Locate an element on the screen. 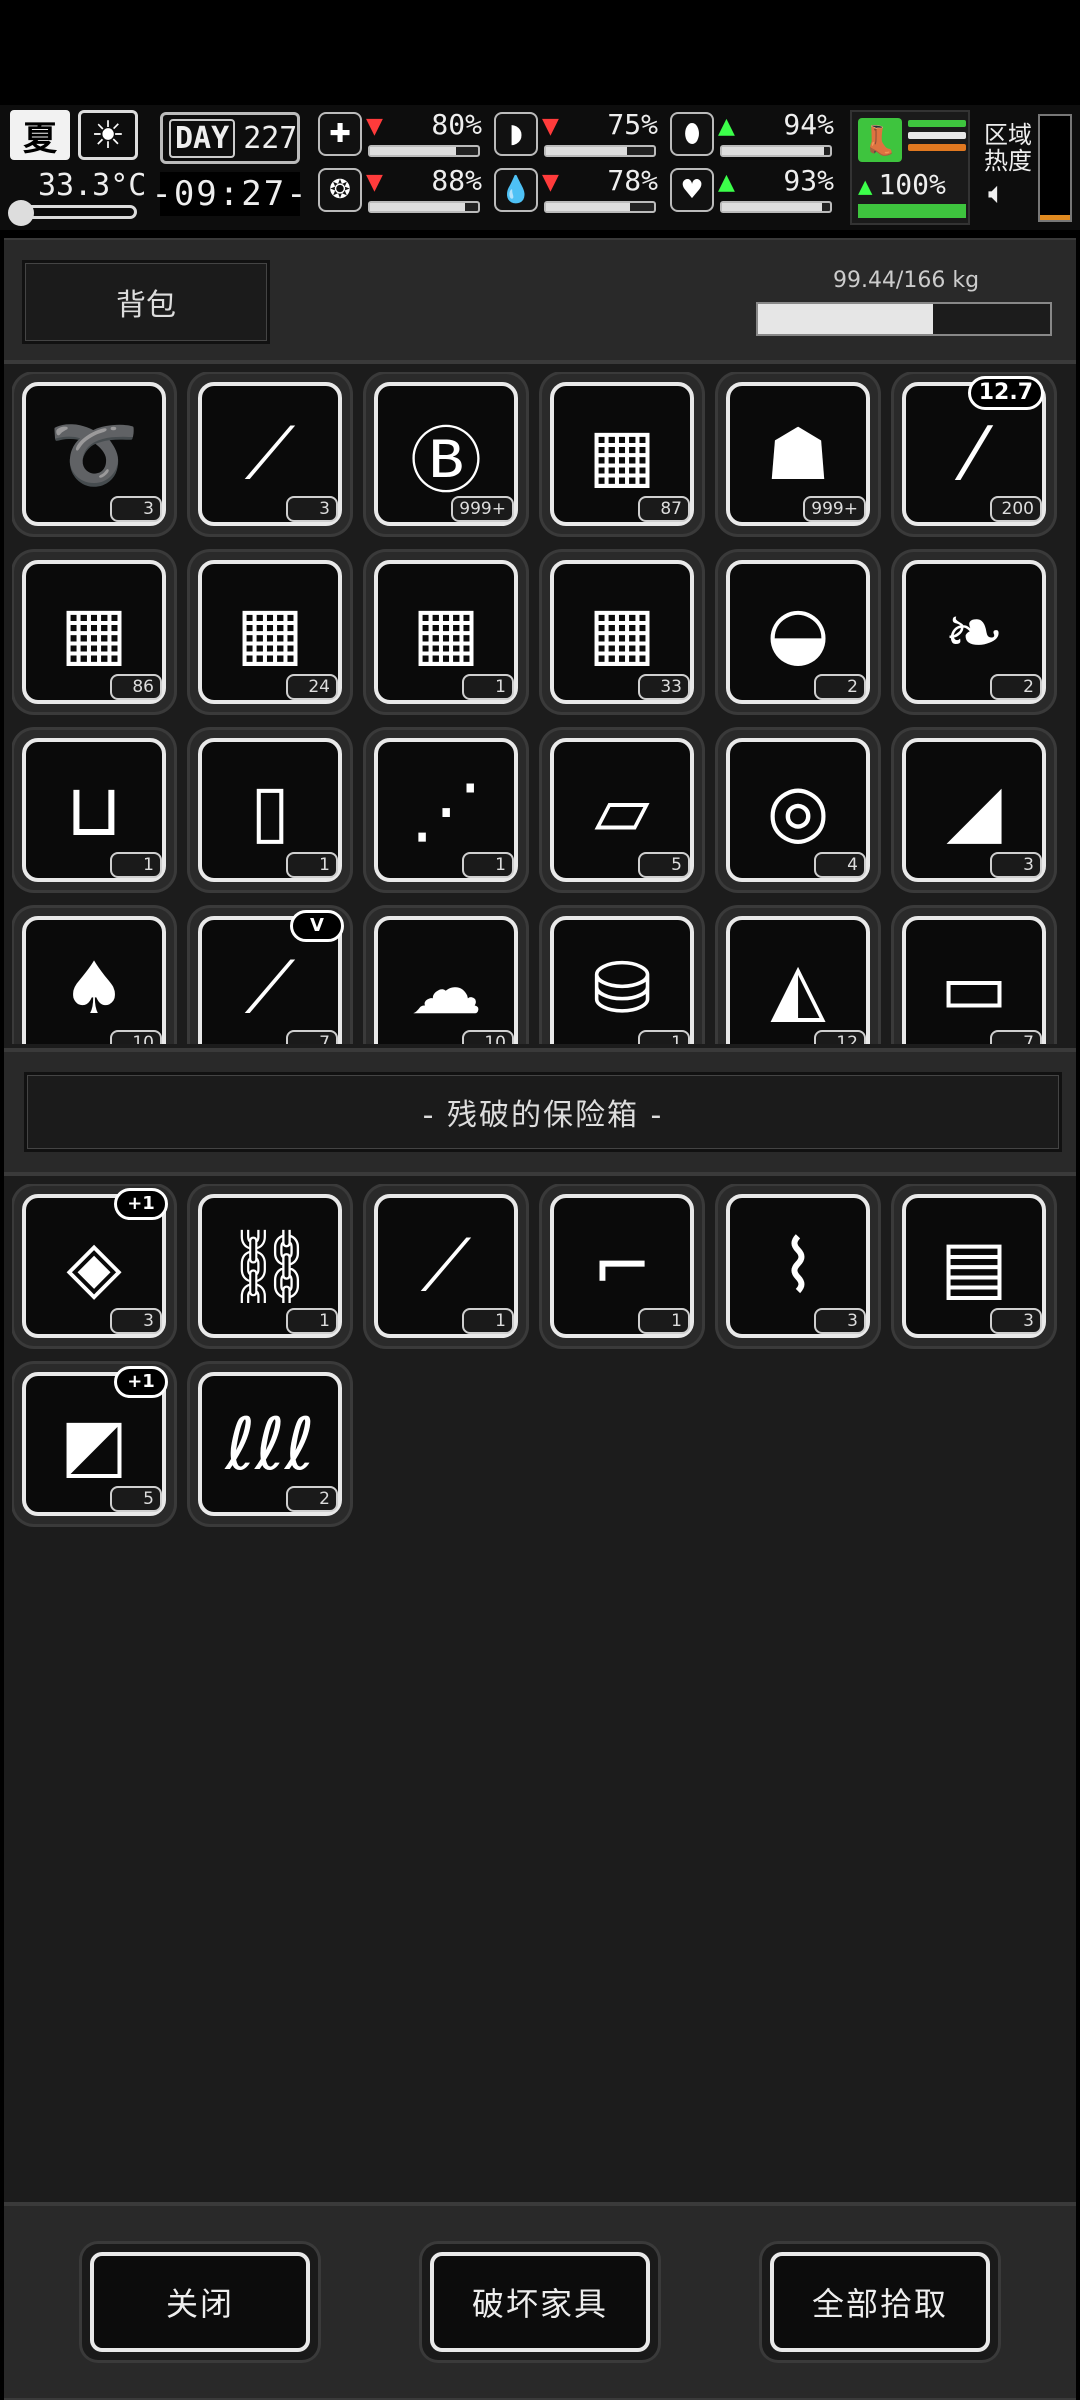  inventory-slot: ☁ 10 is located at coordinates (446, 976).